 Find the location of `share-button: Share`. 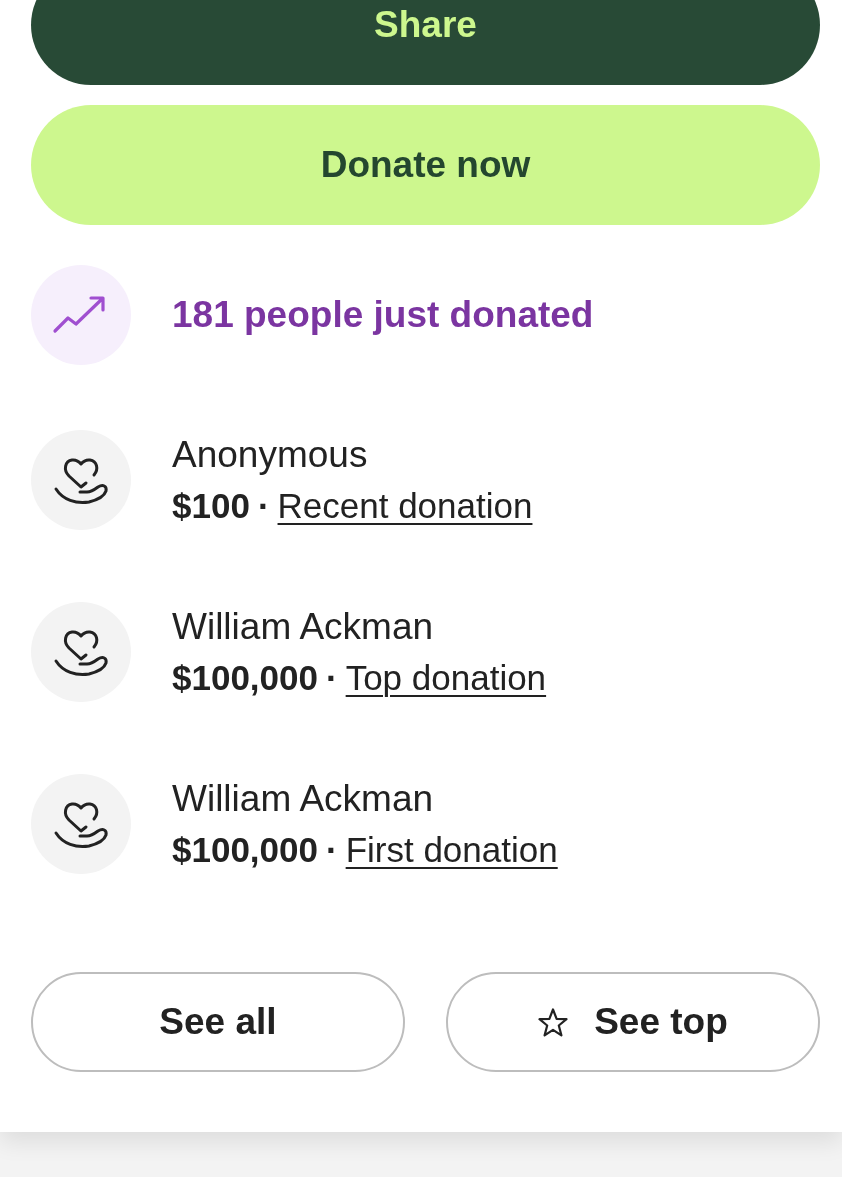

share-button: Share is located at coordinates (425, 42).